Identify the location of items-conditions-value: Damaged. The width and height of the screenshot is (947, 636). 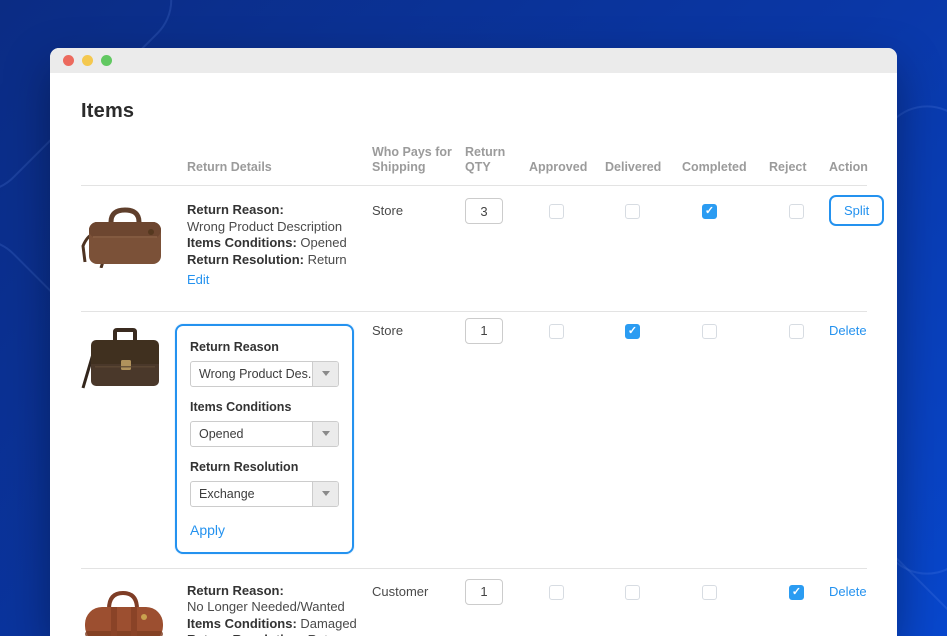
(328, 623).